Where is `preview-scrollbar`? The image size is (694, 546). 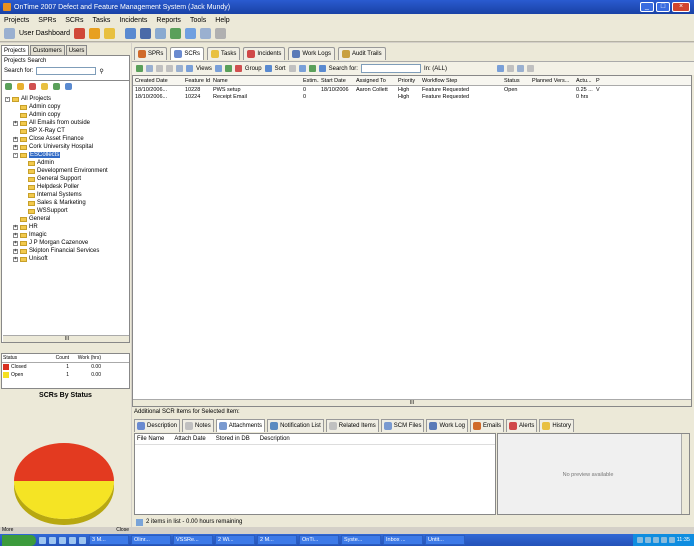
preview-scrollbar is located at coordinates (685, 474).